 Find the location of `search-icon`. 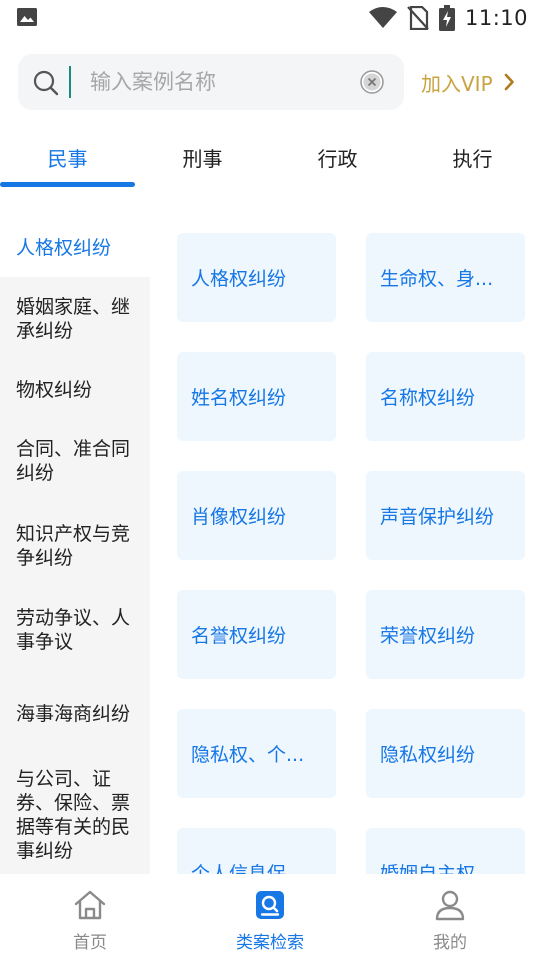

search-icon is located at coordinates (46, 83).